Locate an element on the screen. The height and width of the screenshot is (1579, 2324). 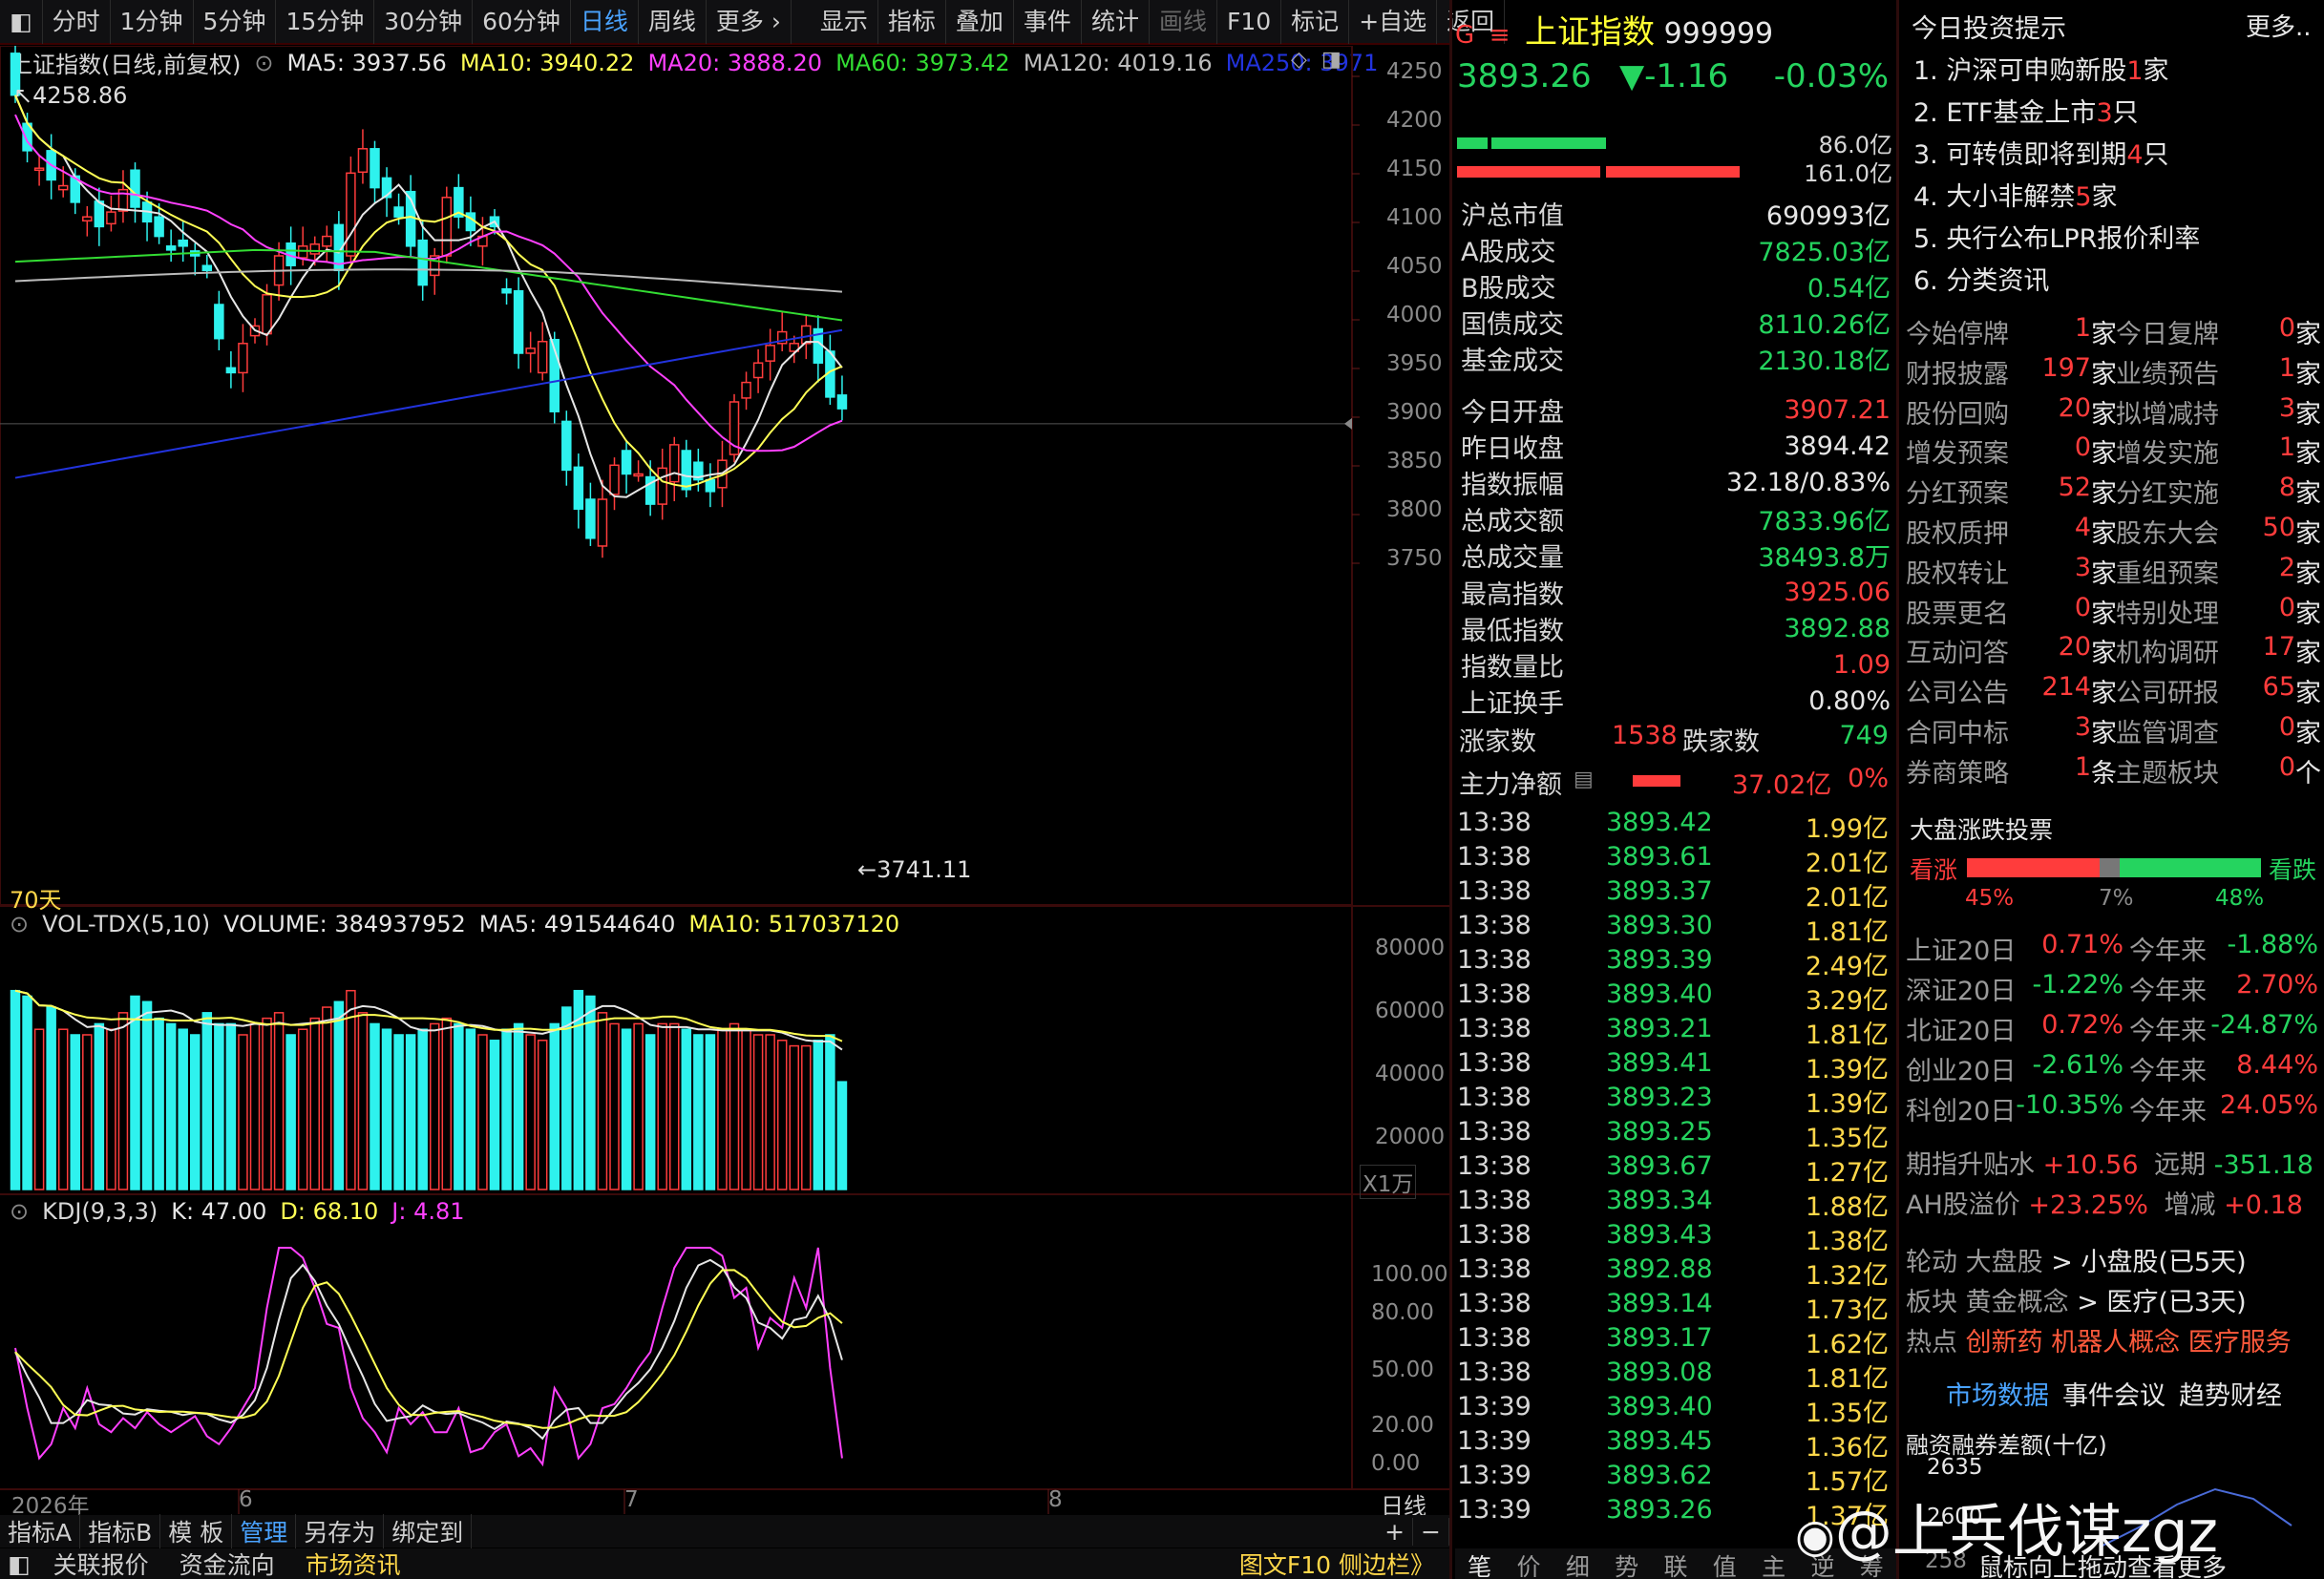
period-tab-daily: 日线 is located at coordinates (605, 22).